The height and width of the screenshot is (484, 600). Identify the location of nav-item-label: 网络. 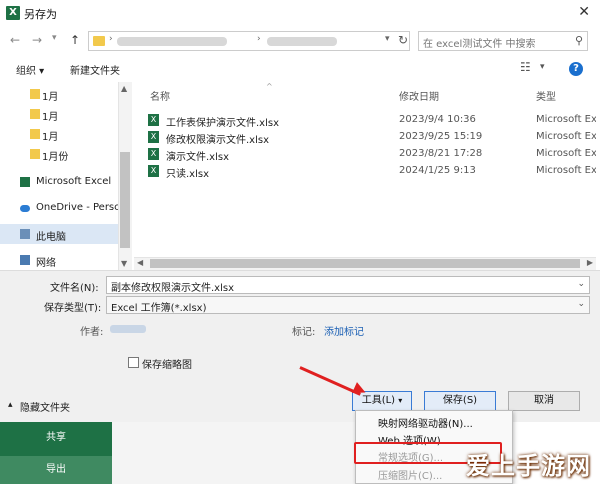
(46, 263).